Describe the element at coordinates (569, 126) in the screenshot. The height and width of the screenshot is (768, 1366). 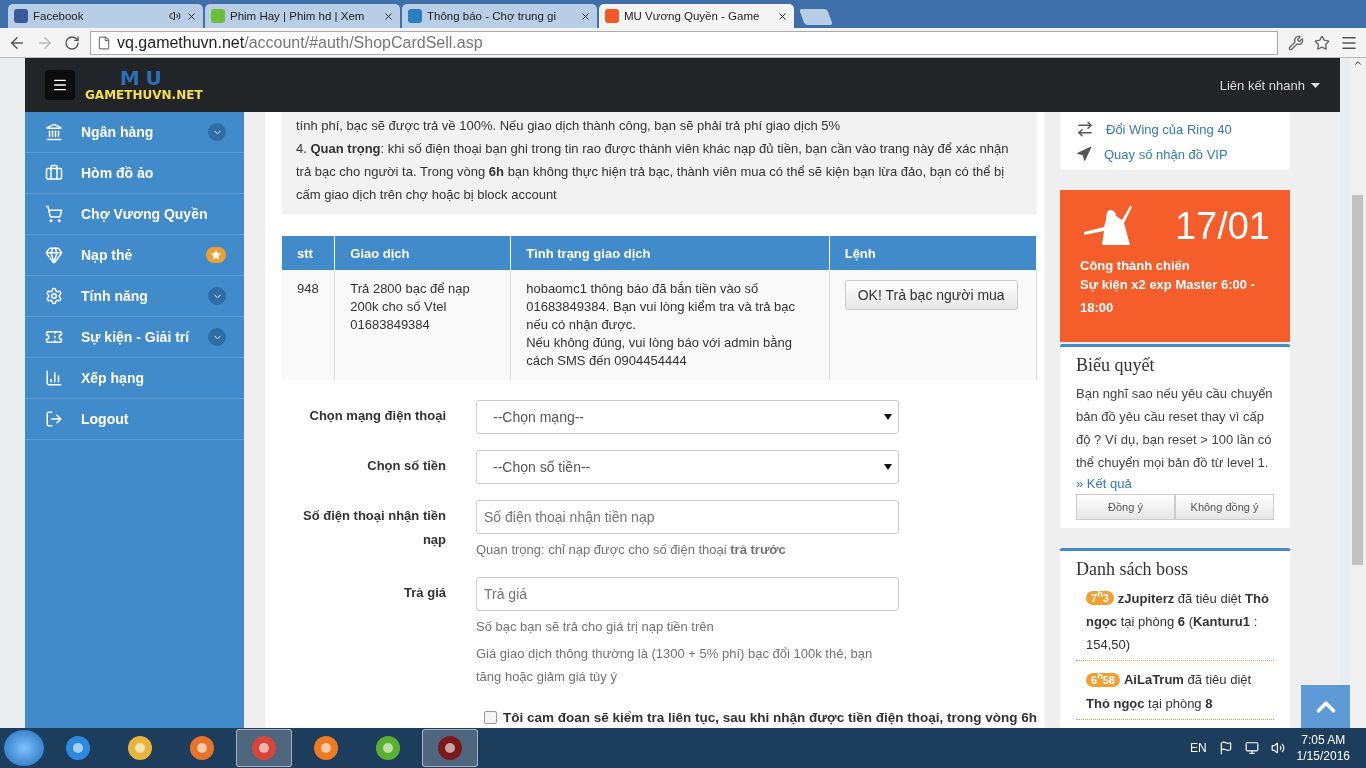
I see `notice-text: tính phí, bạc sẽ được trả về 100%. Nếu giao dịch thành công, bạn sẽ phải trả phí giao dịch 5%` at that location.